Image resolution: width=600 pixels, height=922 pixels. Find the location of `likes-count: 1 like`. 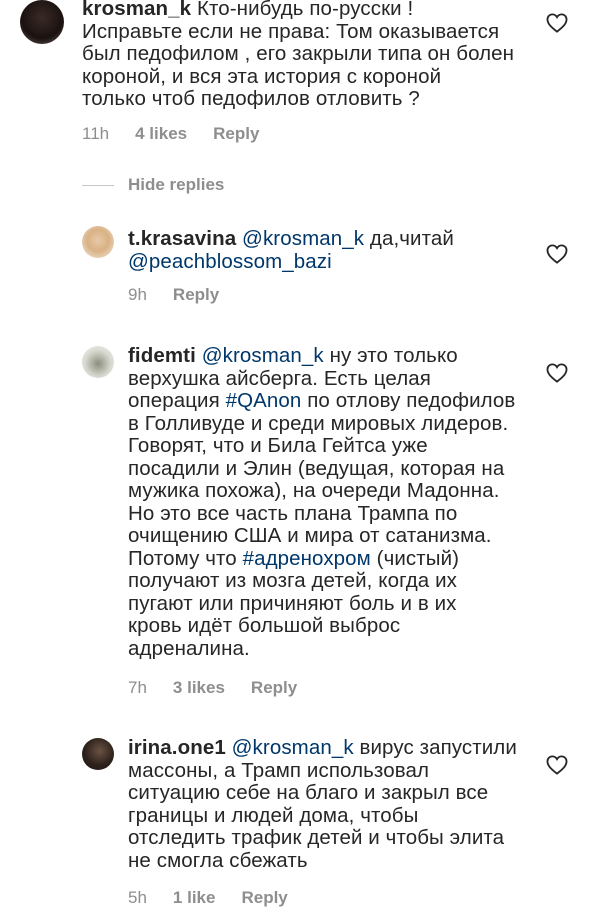

likes-count: 1 like is located at coordinates (194, 898).